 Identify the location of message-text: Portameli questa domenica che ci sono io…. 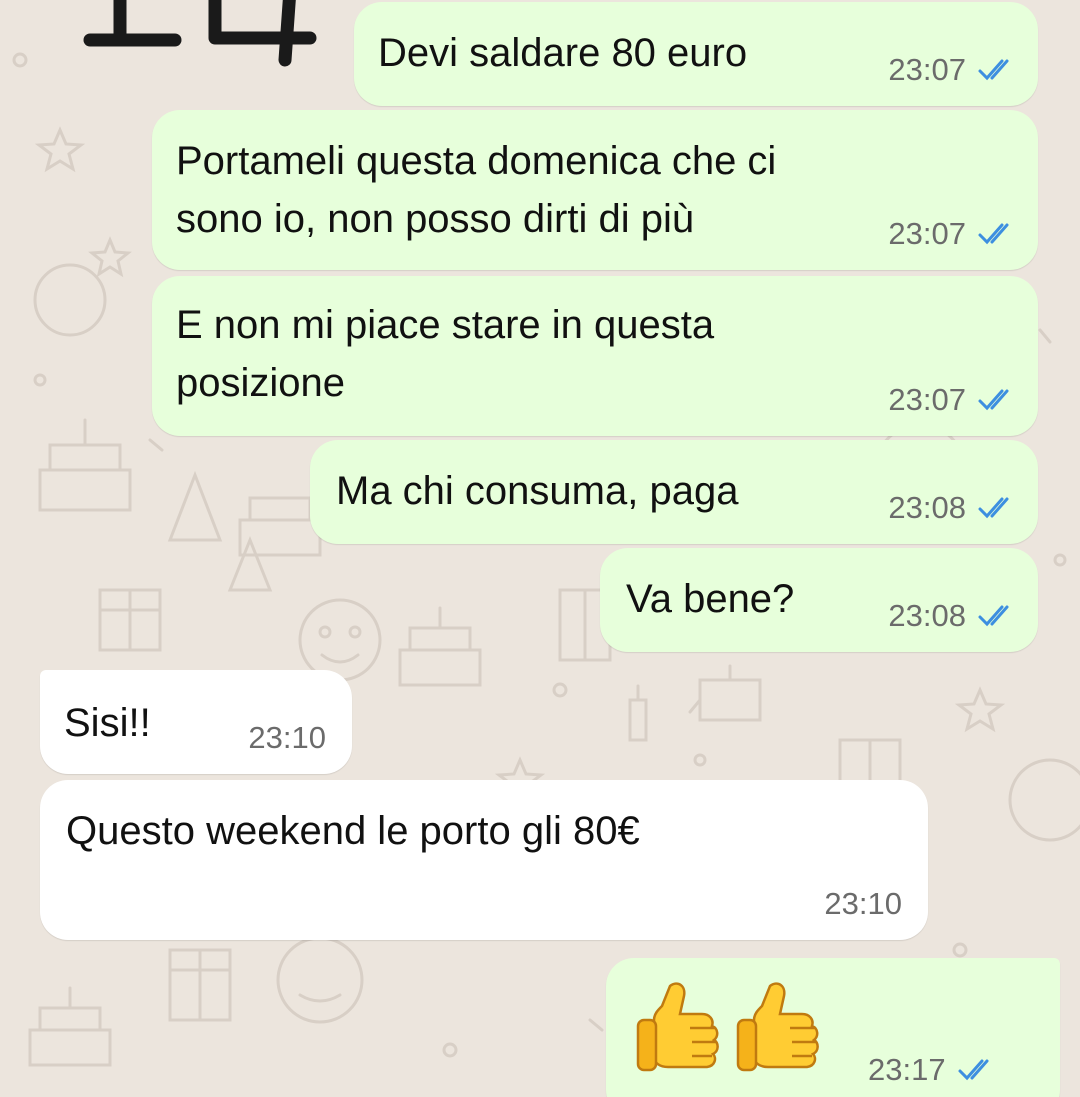
(476, 190).